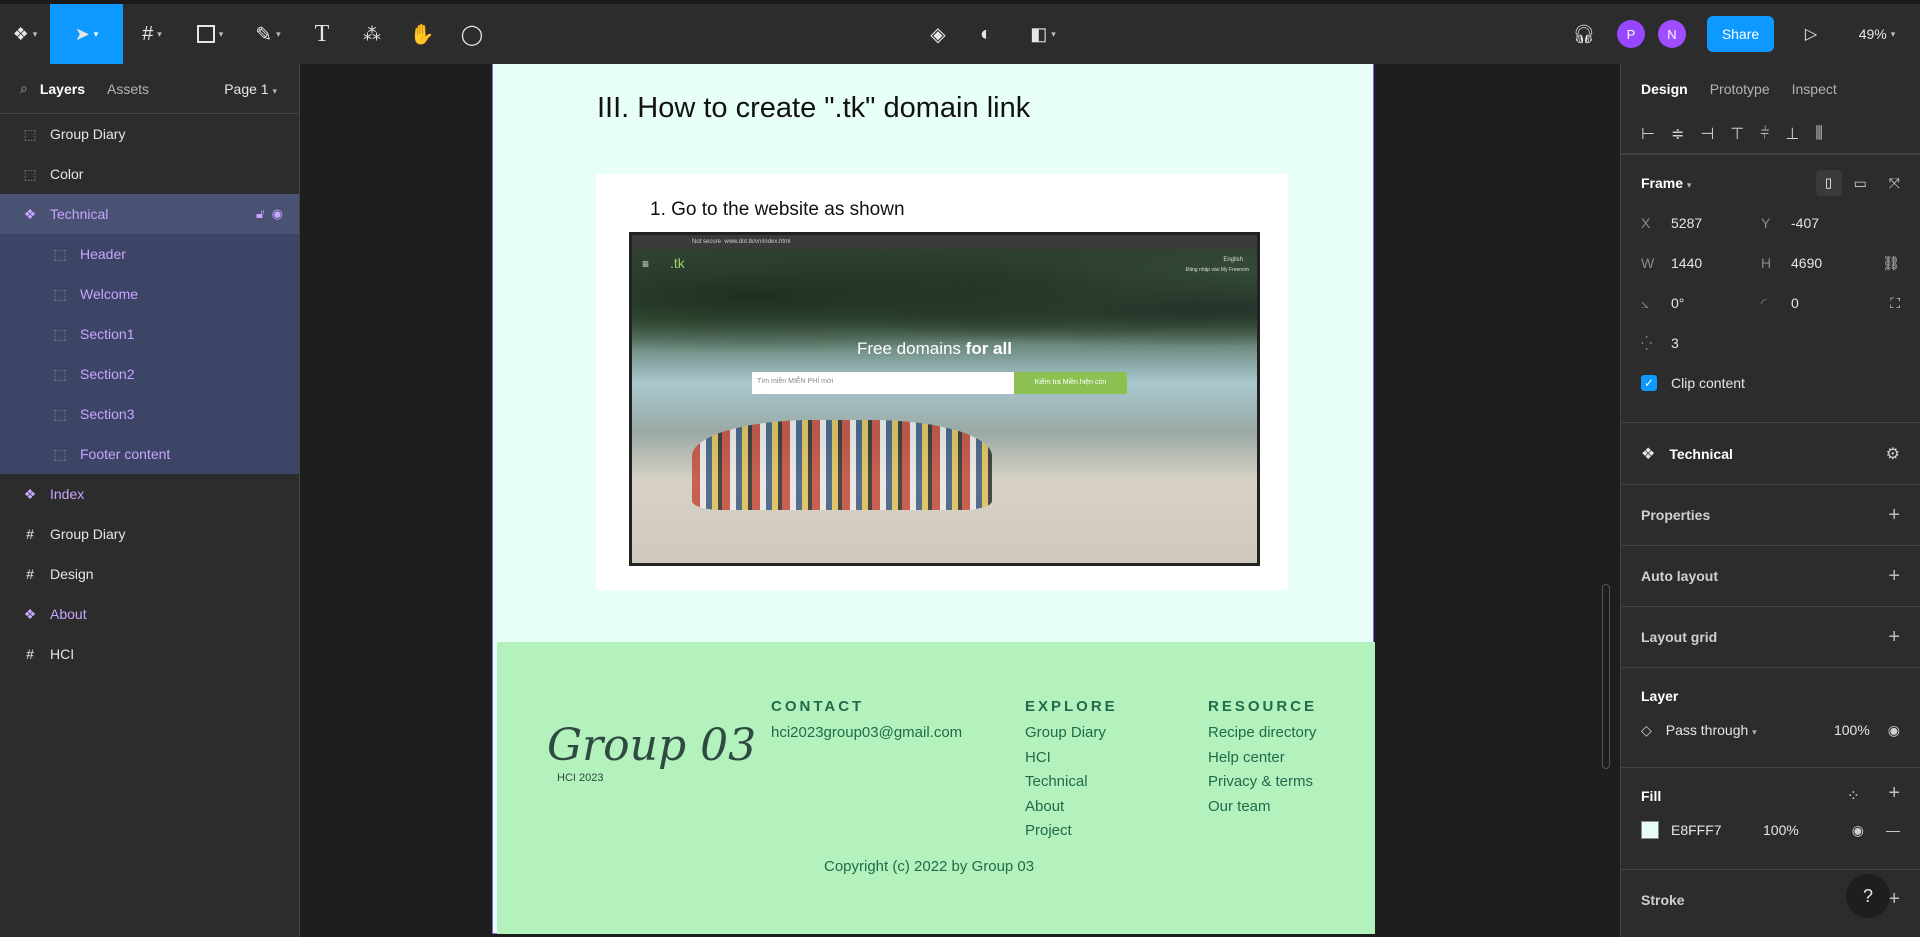 This screenshot has width=1920, height=937. Describe the element at coordinates (1648, 134) in the screenshot. I see `align-left-icon: ⊢` at that location.